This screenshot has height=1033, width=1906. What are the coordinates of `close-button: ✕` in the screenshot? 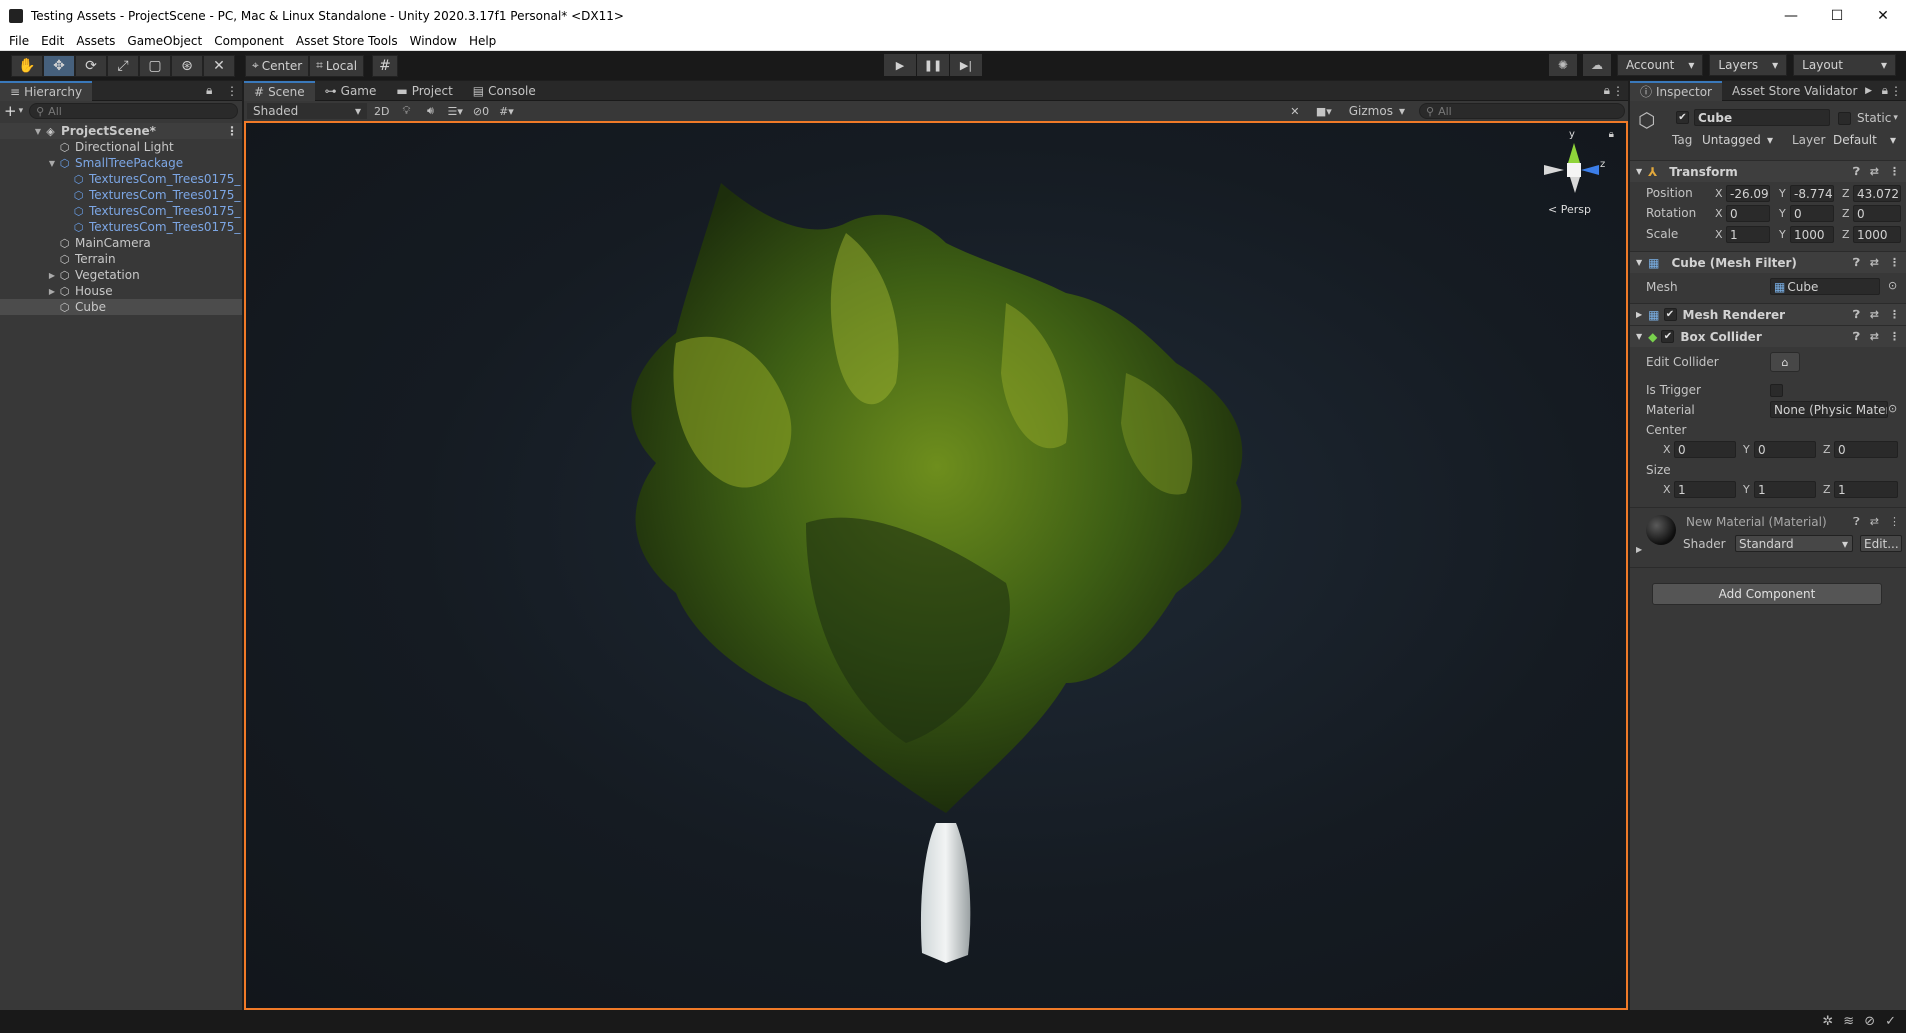 It's located at (1883, 15).